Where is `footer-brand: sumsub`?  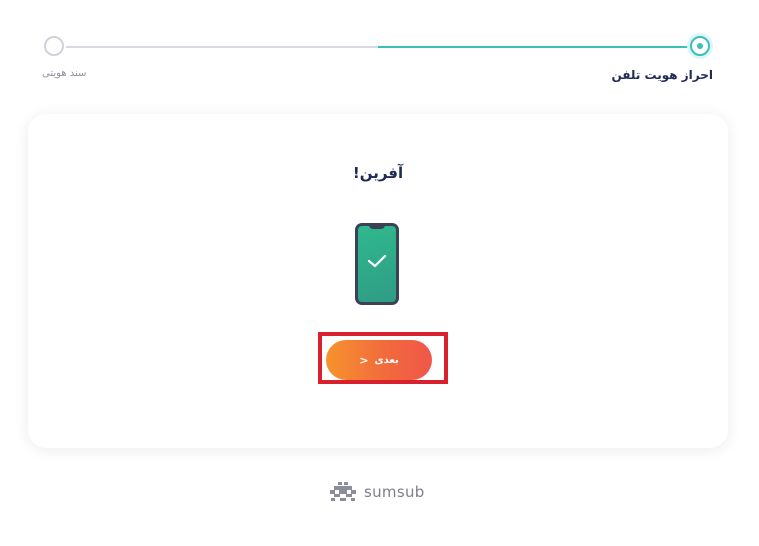
footer-brand: sumsub is located at coordinates (376, 492).